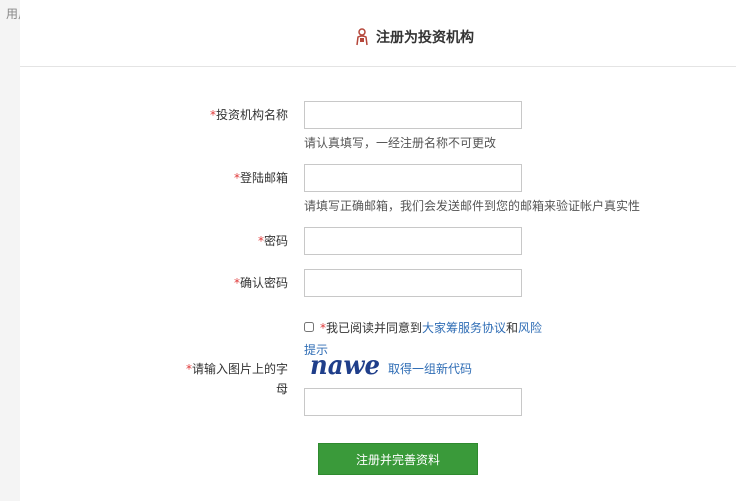  What do you see at coordinates (413, 178) in the screenshot?
I see `email-input` at bounding box center [413, 178].